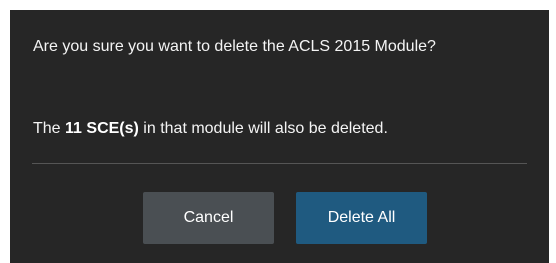 The width and height of the screenshot is (556, 263). What do you see at coordinates (208, 218) in the screenshot?
I see `cancel-button: Cancel` at bounding box center [208, 218].